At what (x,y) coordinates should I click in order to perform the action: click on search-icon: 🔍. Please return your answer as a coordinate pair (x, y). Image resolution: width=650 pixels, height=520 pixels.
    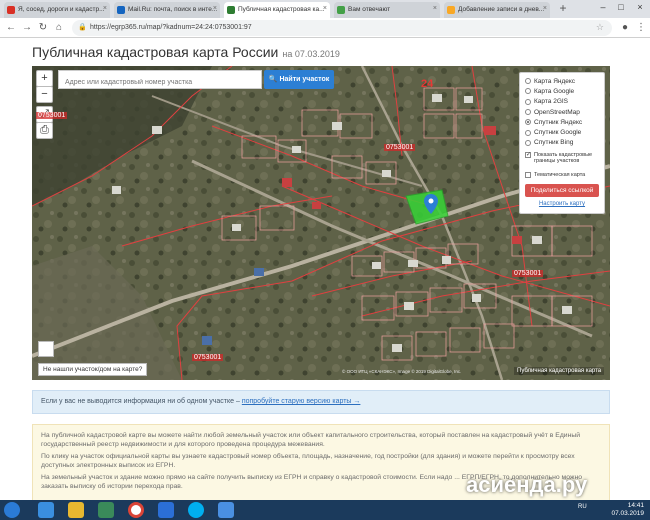
    Looking at the image, I should click on (273, 79).